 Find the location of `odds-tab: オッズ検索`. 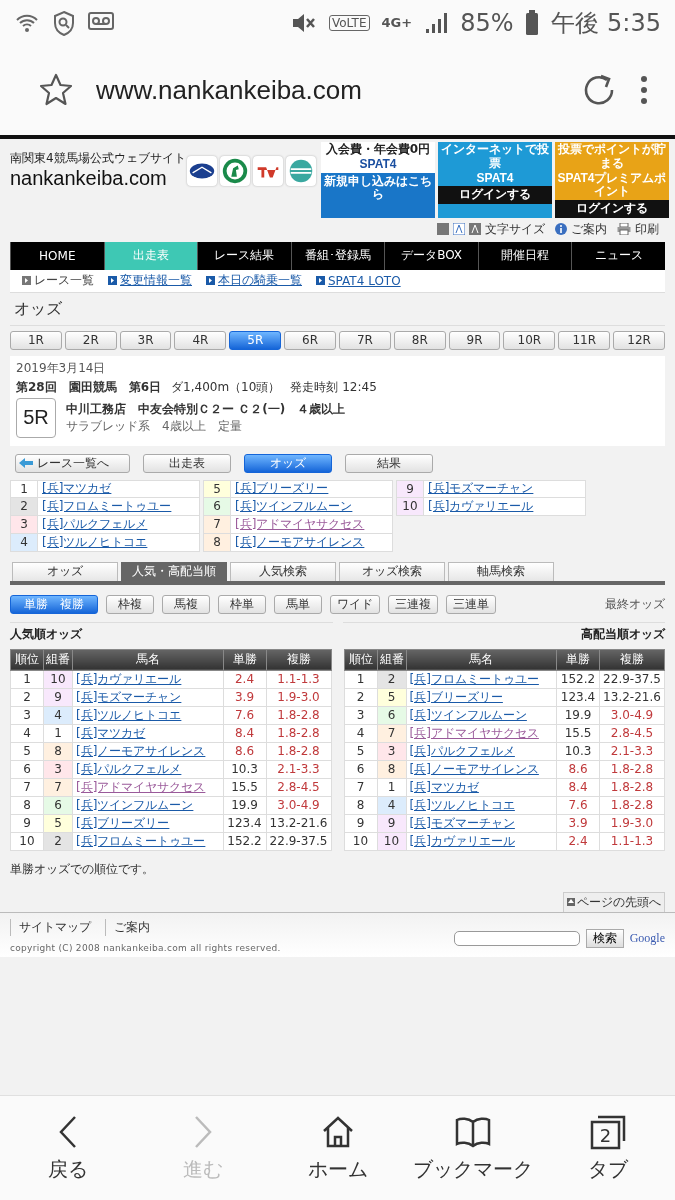

odds-tab: オッズ検索 is located at coordinates (392, 571).